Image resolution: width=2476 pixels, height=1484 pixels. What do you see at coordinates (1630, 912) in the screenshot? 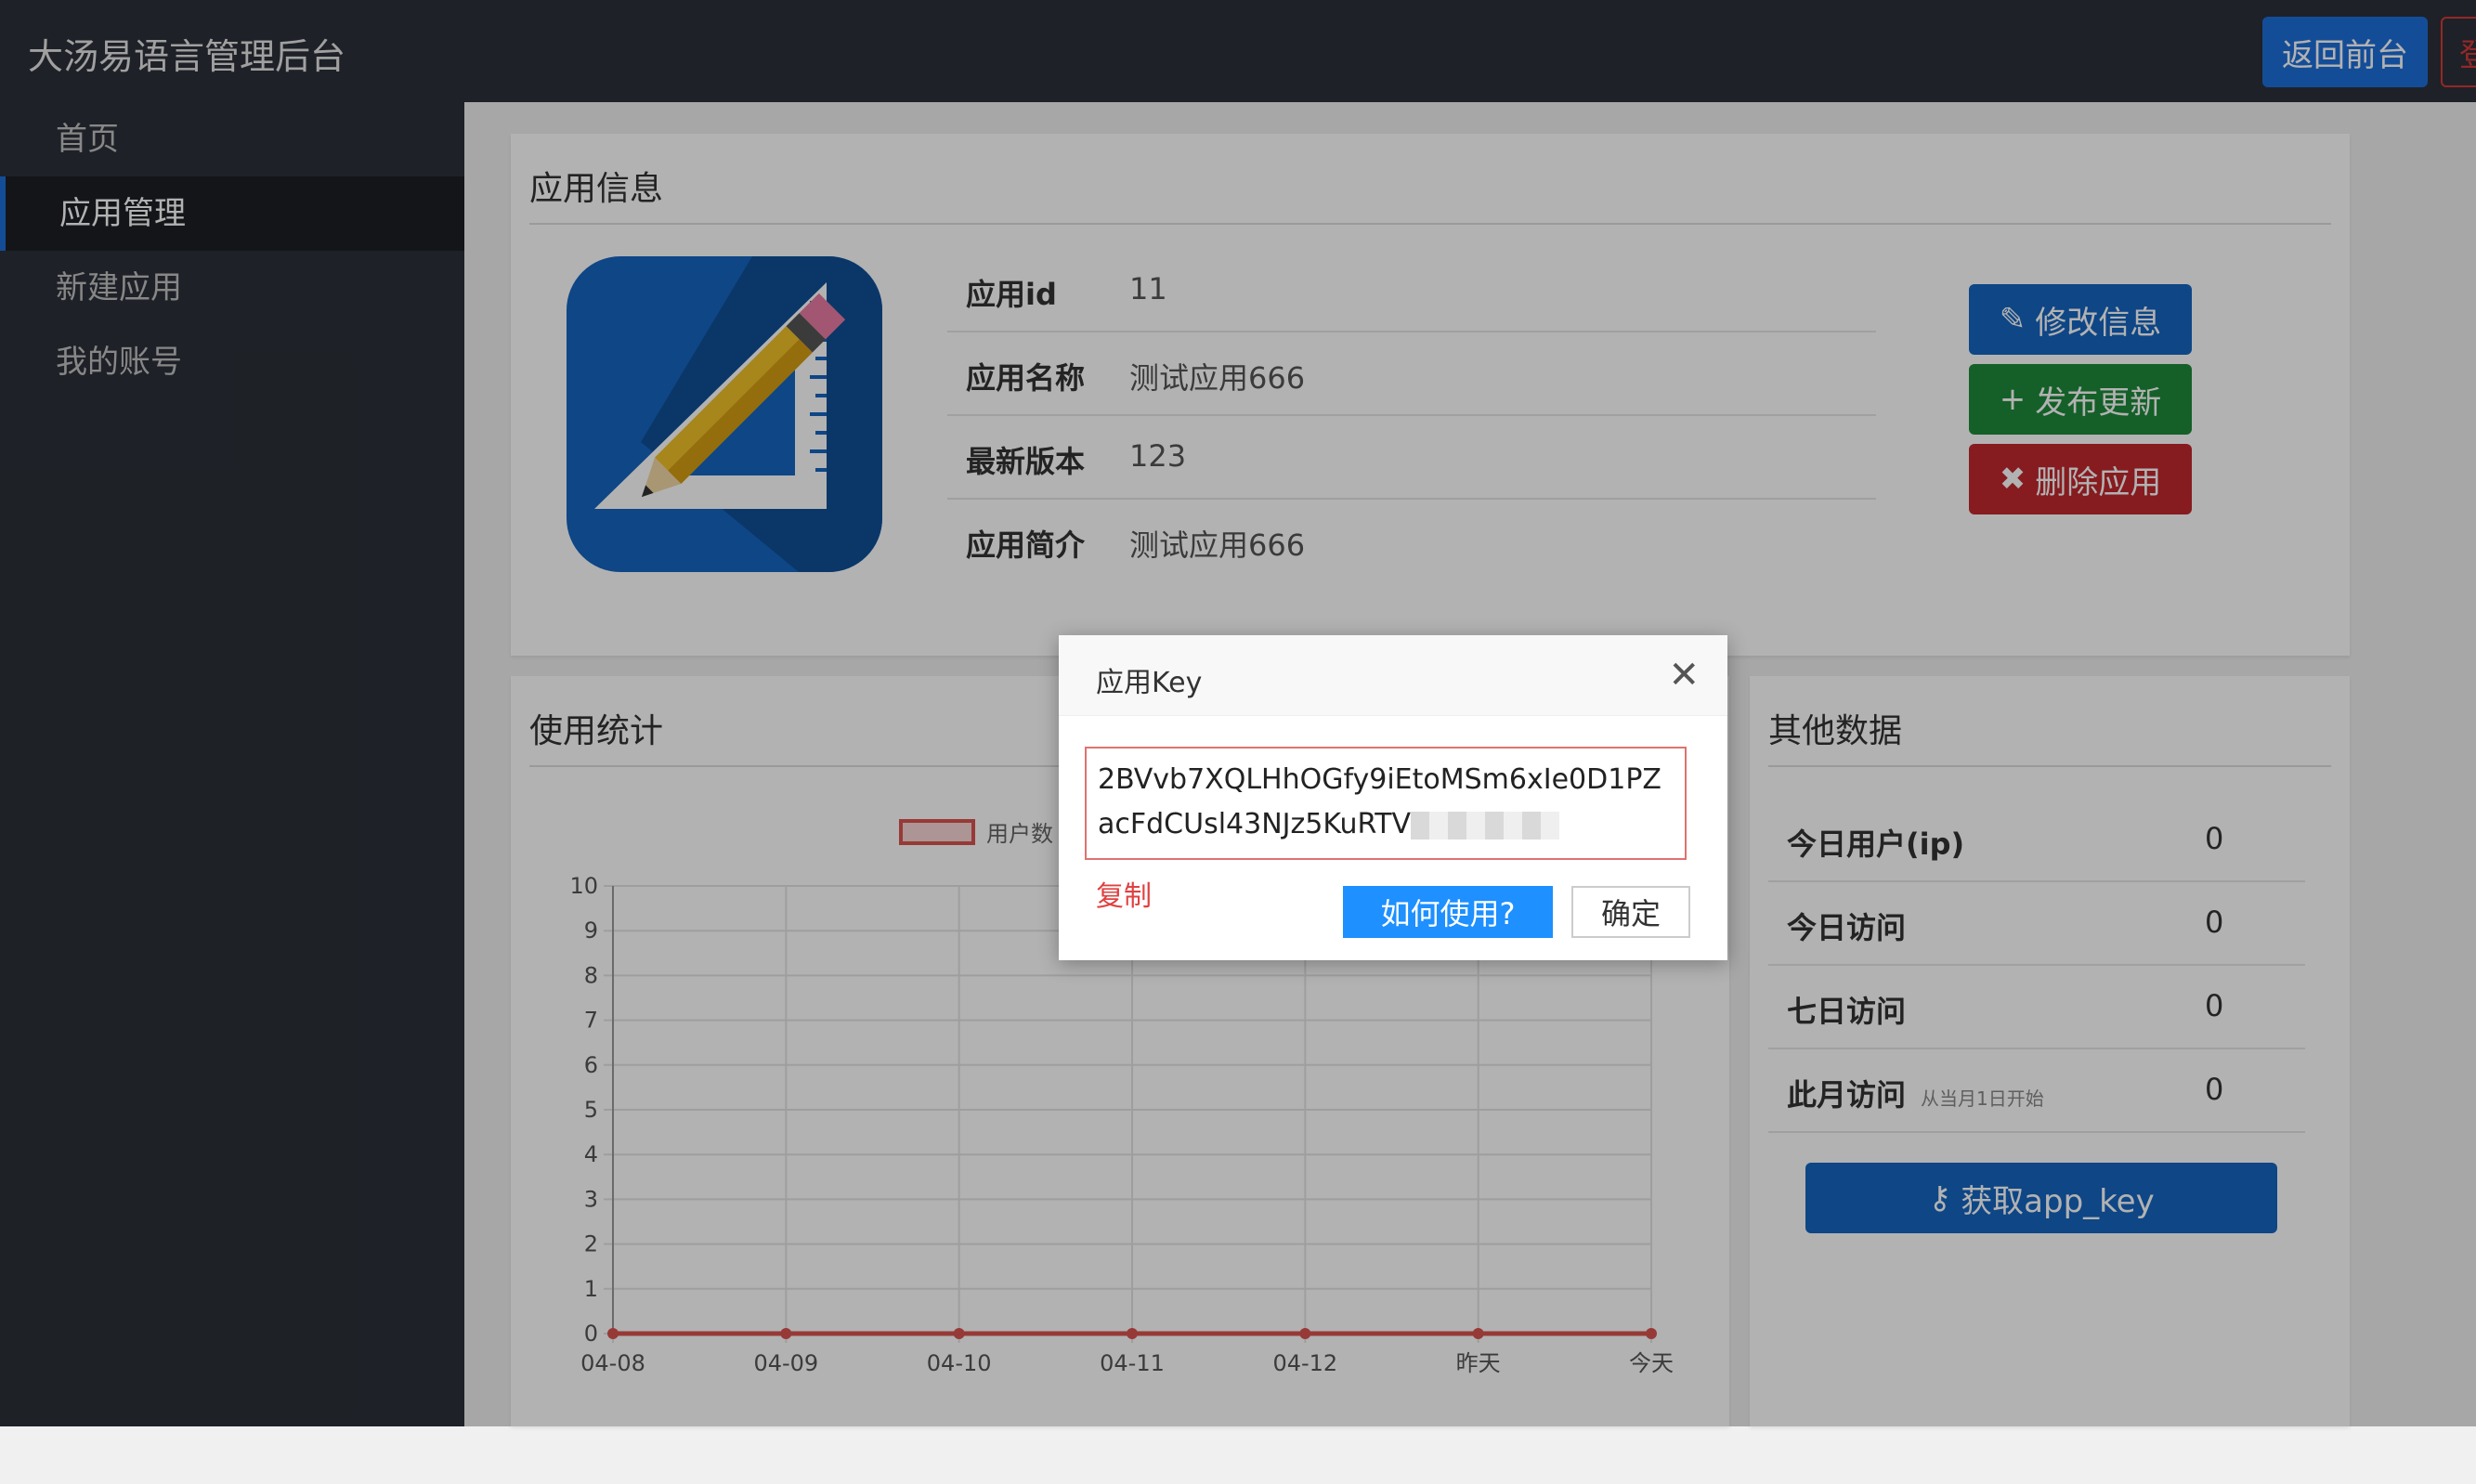
I see `confirm-button: 确定` at bounding box center [1630, 912].